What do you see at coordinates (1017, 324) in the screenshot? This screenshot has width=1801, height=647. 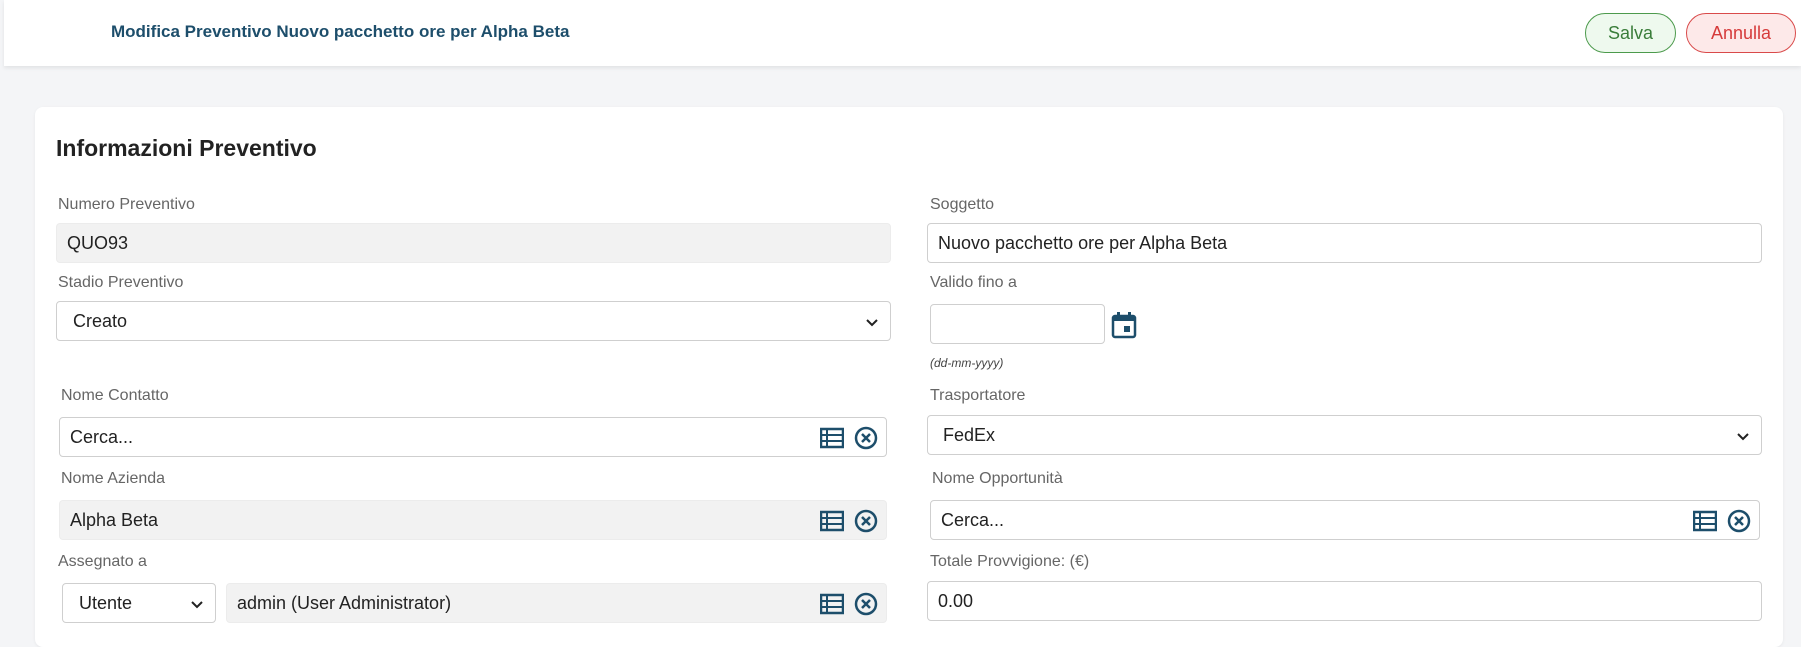 I see `valido-fino-a-input` at bounding box center [1017, 324].